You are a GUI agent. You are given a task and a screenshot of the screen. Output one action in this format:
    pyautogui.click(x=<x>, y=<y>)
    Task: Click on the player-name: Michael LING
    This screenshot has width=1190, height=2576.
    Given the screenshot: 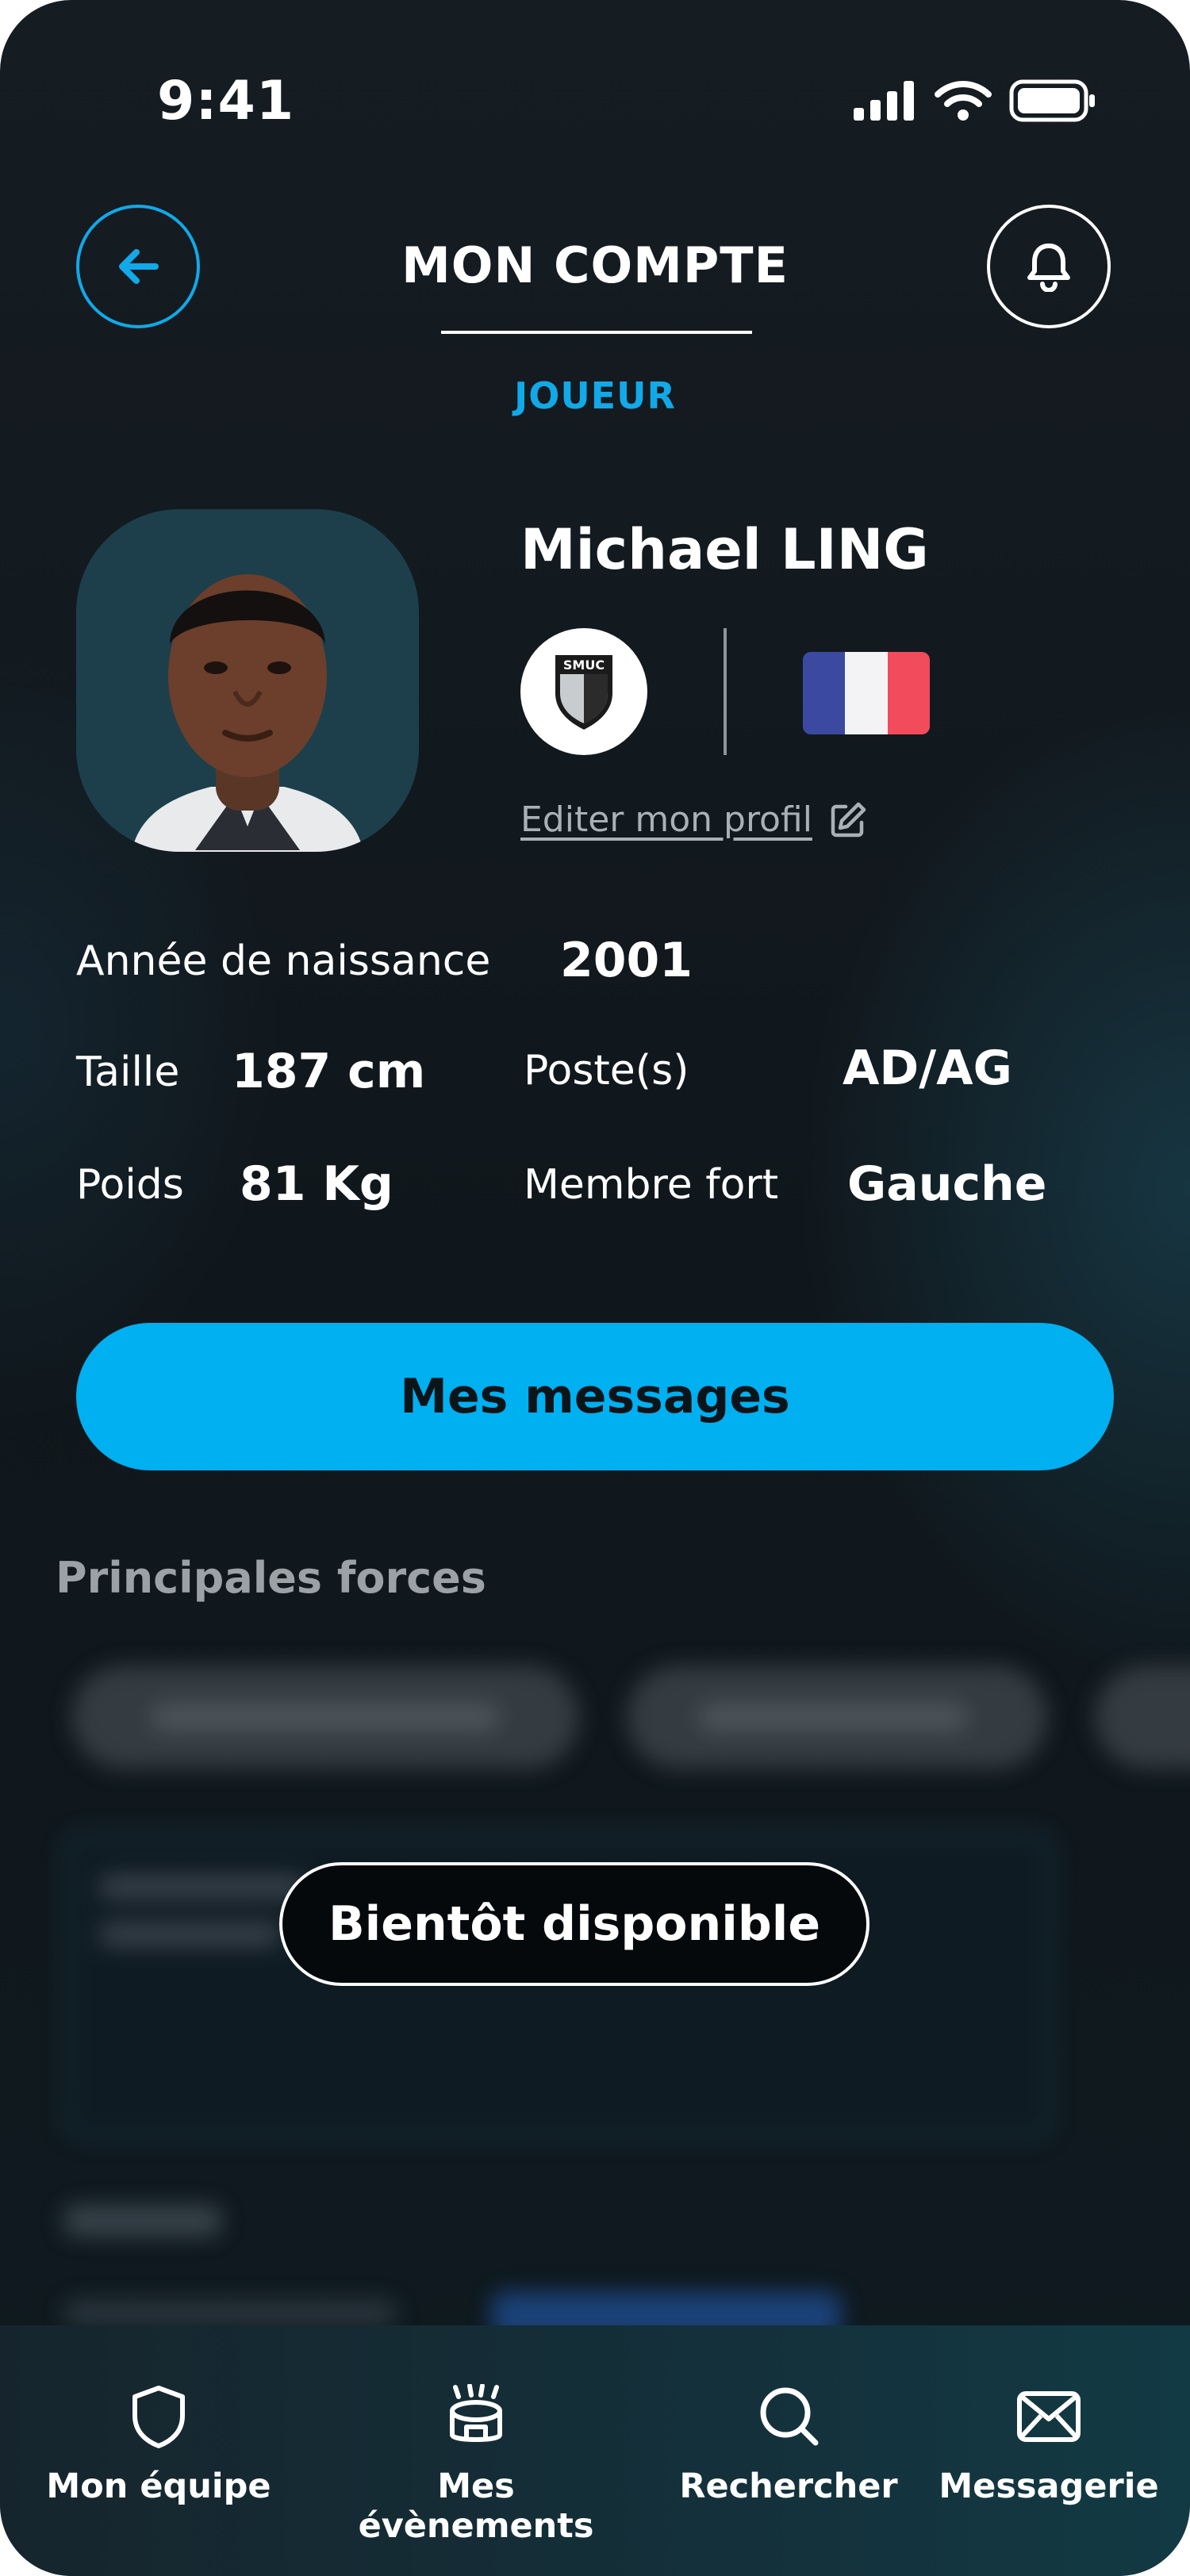 What is the action you would take?
    pyautogui.click(x=724, y=549)
    